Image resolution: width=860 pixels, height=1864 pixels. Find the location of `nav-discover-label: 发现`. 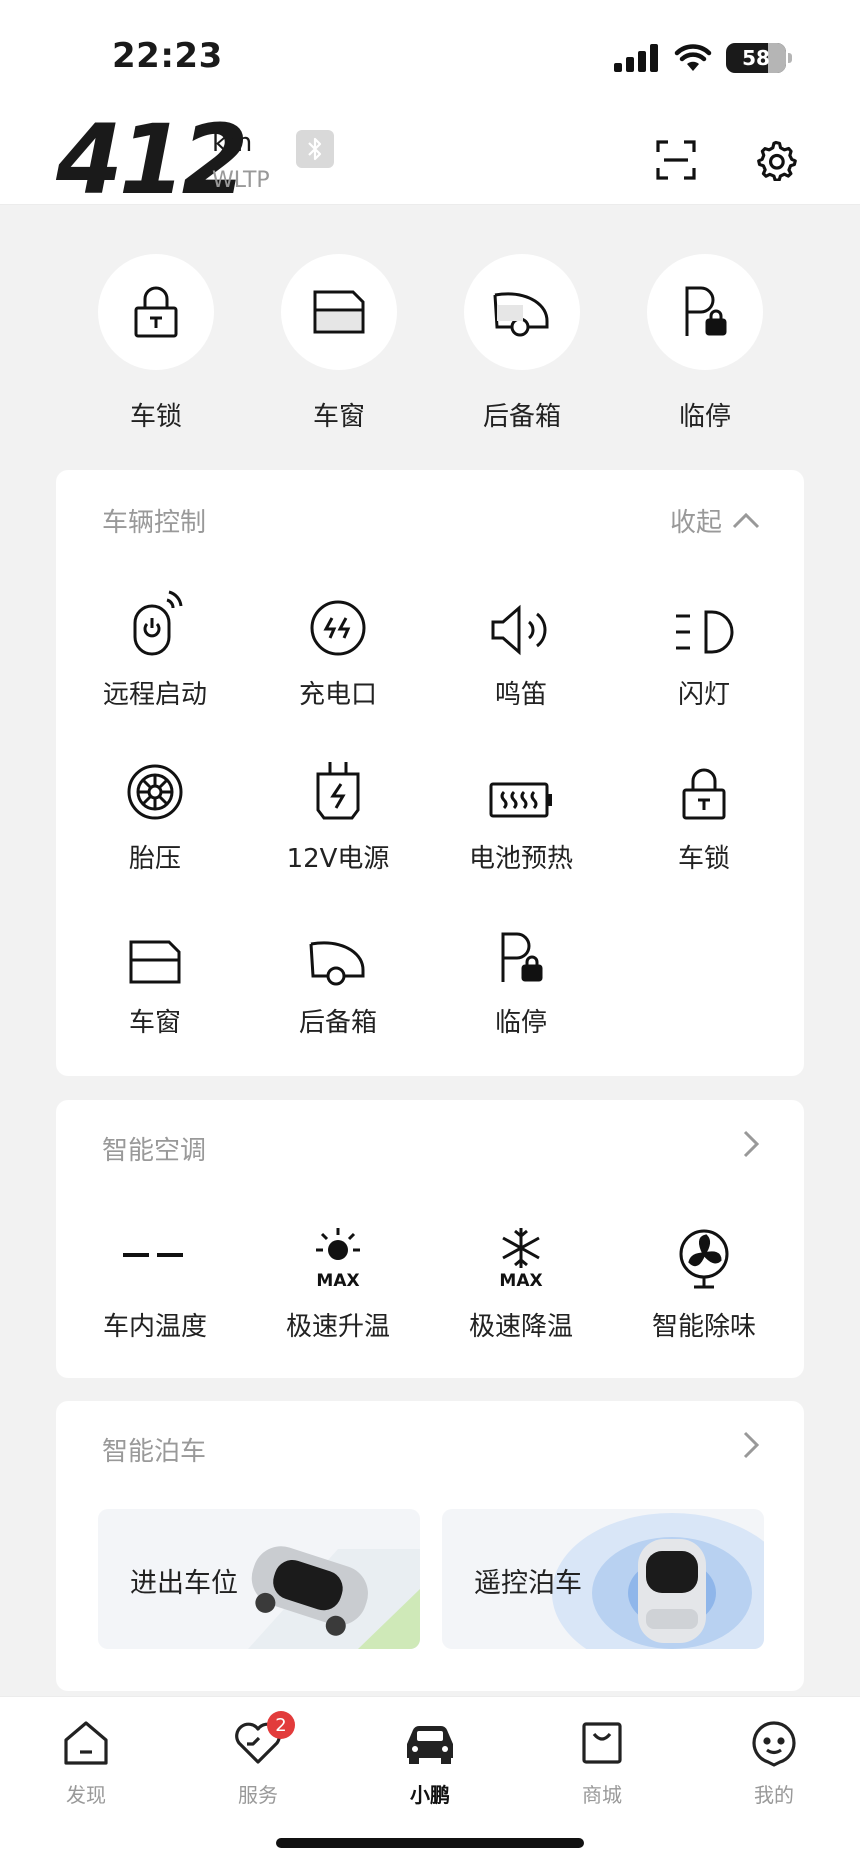

nav-discover-label: 发现 is located at coordinates (86, 1795).